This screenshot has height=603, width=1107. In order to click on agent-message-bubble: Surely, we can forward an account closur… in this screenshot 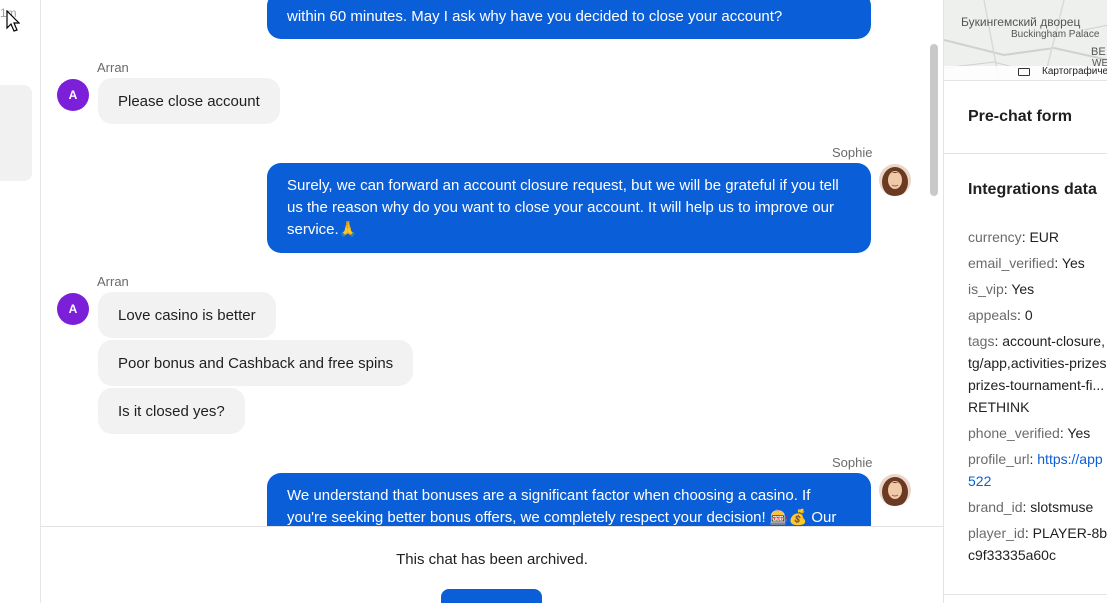, I will do `click(569, 208)`.